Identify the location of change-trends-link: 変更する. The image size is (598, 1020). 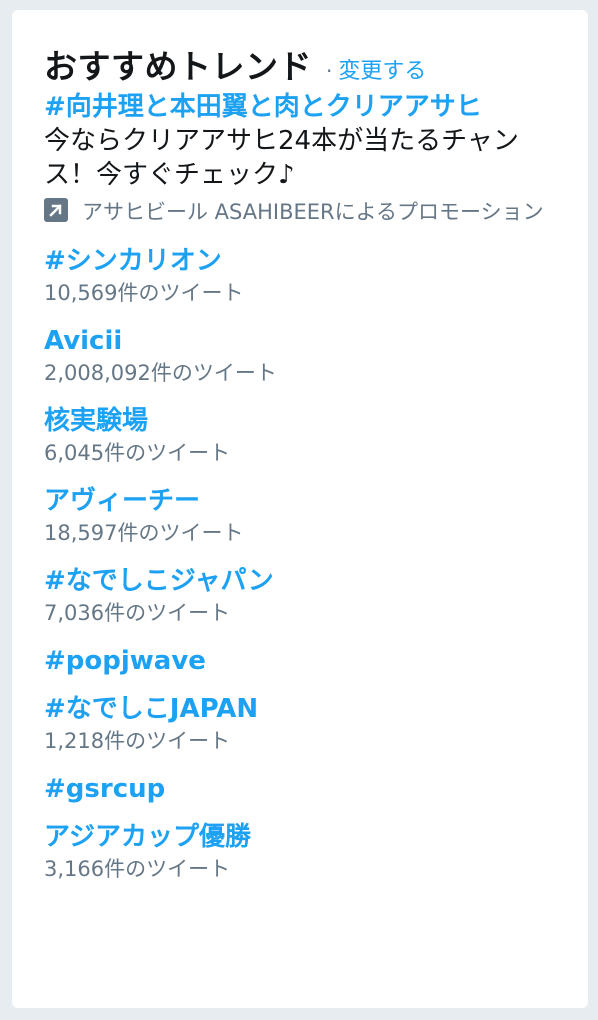
(382, 69).